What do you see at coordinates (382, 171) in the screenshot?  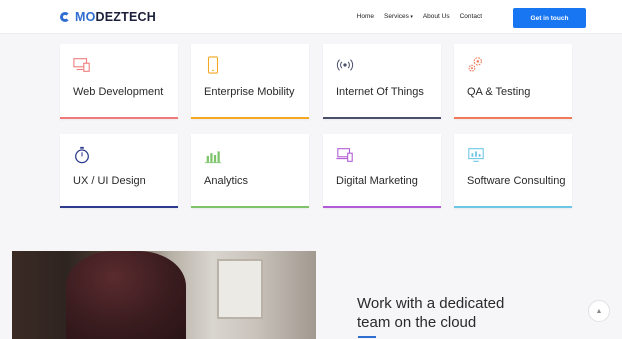 I see `service-card-digital-marketing: Digital Marketing` at bounding box center [382, 171].